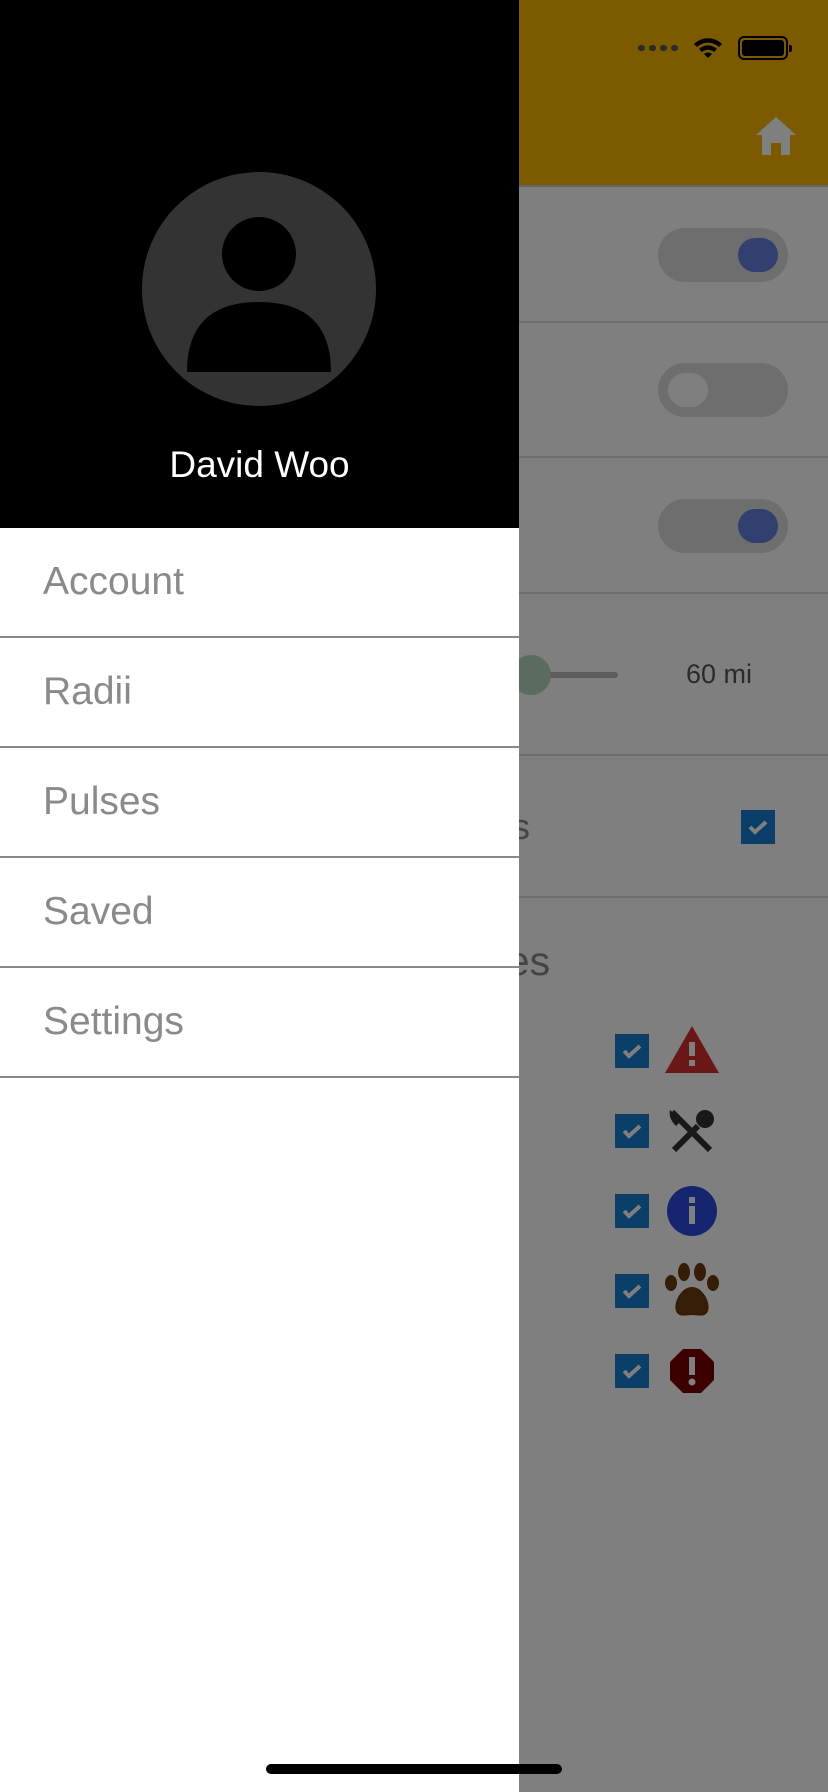 This screenshot has height=1792, width=828. I want to click on menu-item-saved: Saved, so click(259, 913).